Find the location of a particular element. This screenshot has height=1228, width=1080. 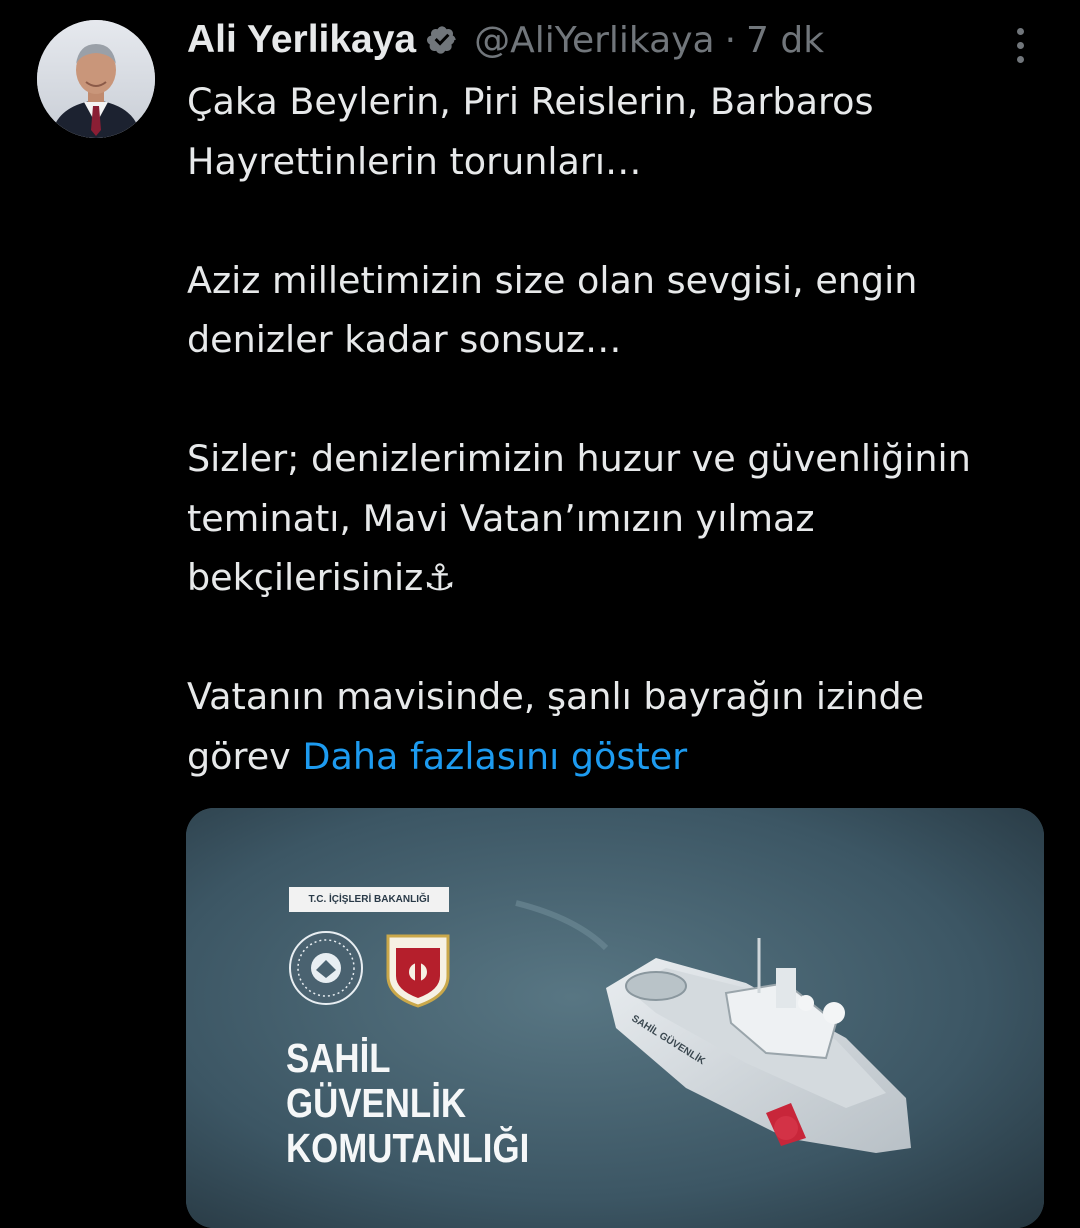

tweet-timestamp: 7 dk is located at coordinates (785, 40).